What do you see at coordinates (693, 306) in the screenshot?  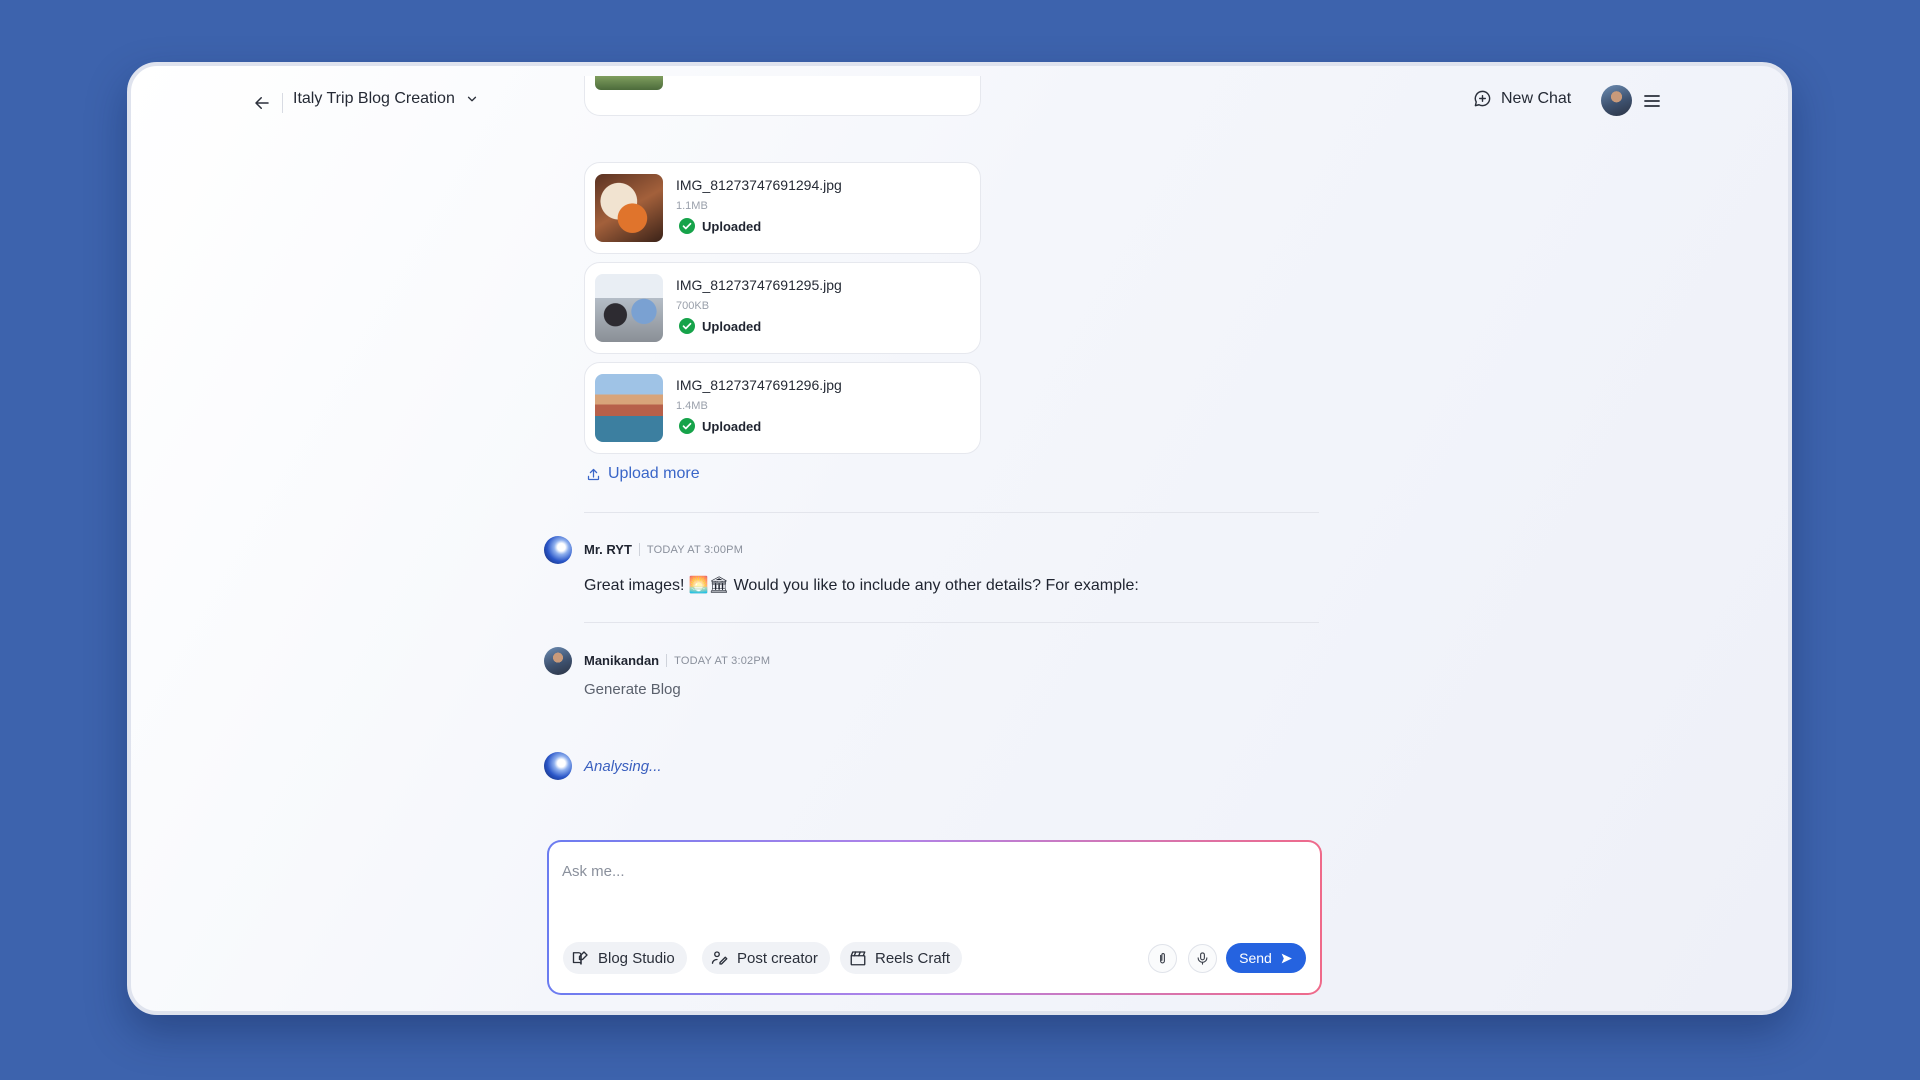 I see `file-size: 700KB` at bounding box center [693, 306].